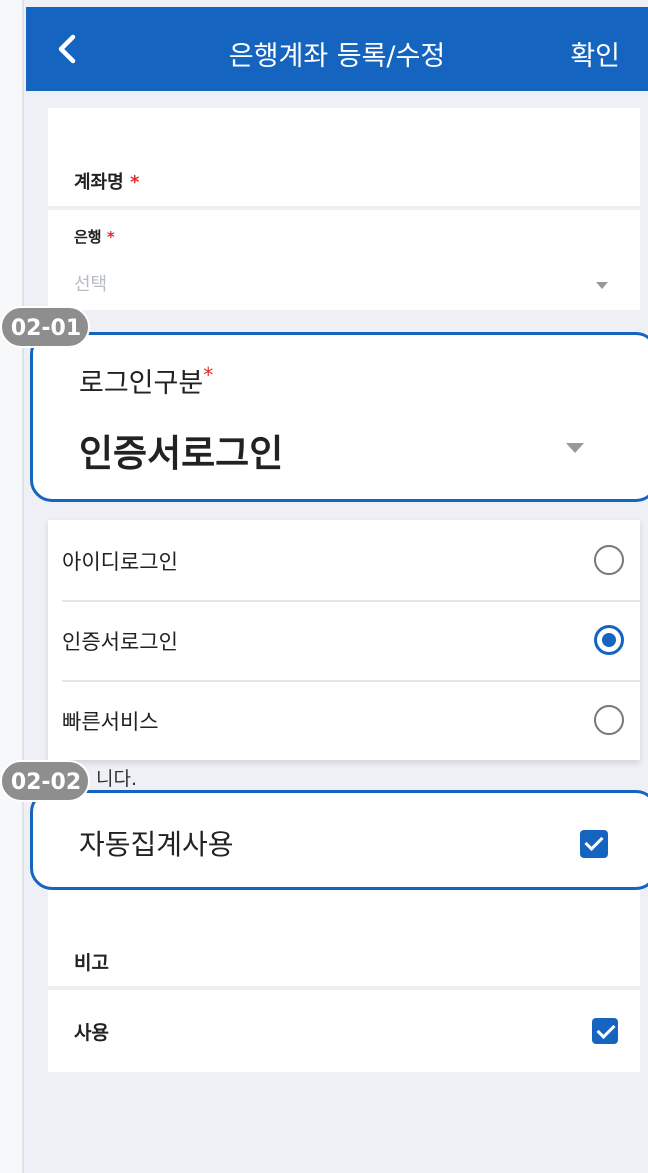 The height and width of the screenshot is (1173, 648). What do you see at coordinates (45, 327) in the screenshot?
I see `callout-badge: 02-01` at bounding box center [45, 327].